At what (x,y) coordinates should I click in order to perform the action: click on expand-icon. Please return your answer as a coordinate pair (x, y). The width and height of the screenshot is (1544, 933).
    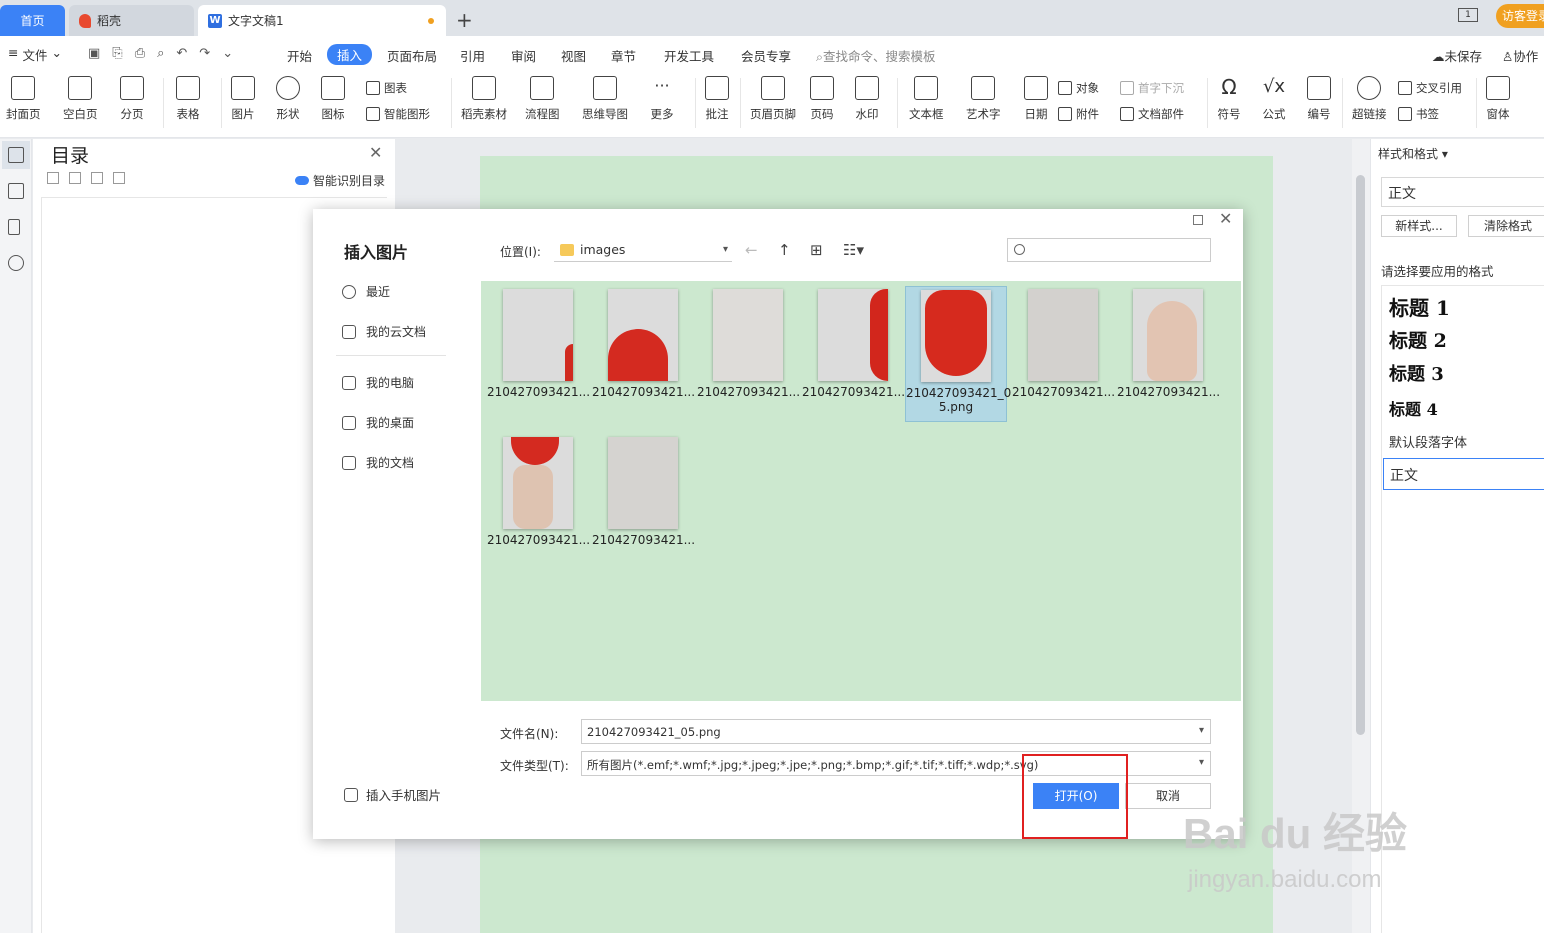
    Looking at the image, I should click on (75, 178).